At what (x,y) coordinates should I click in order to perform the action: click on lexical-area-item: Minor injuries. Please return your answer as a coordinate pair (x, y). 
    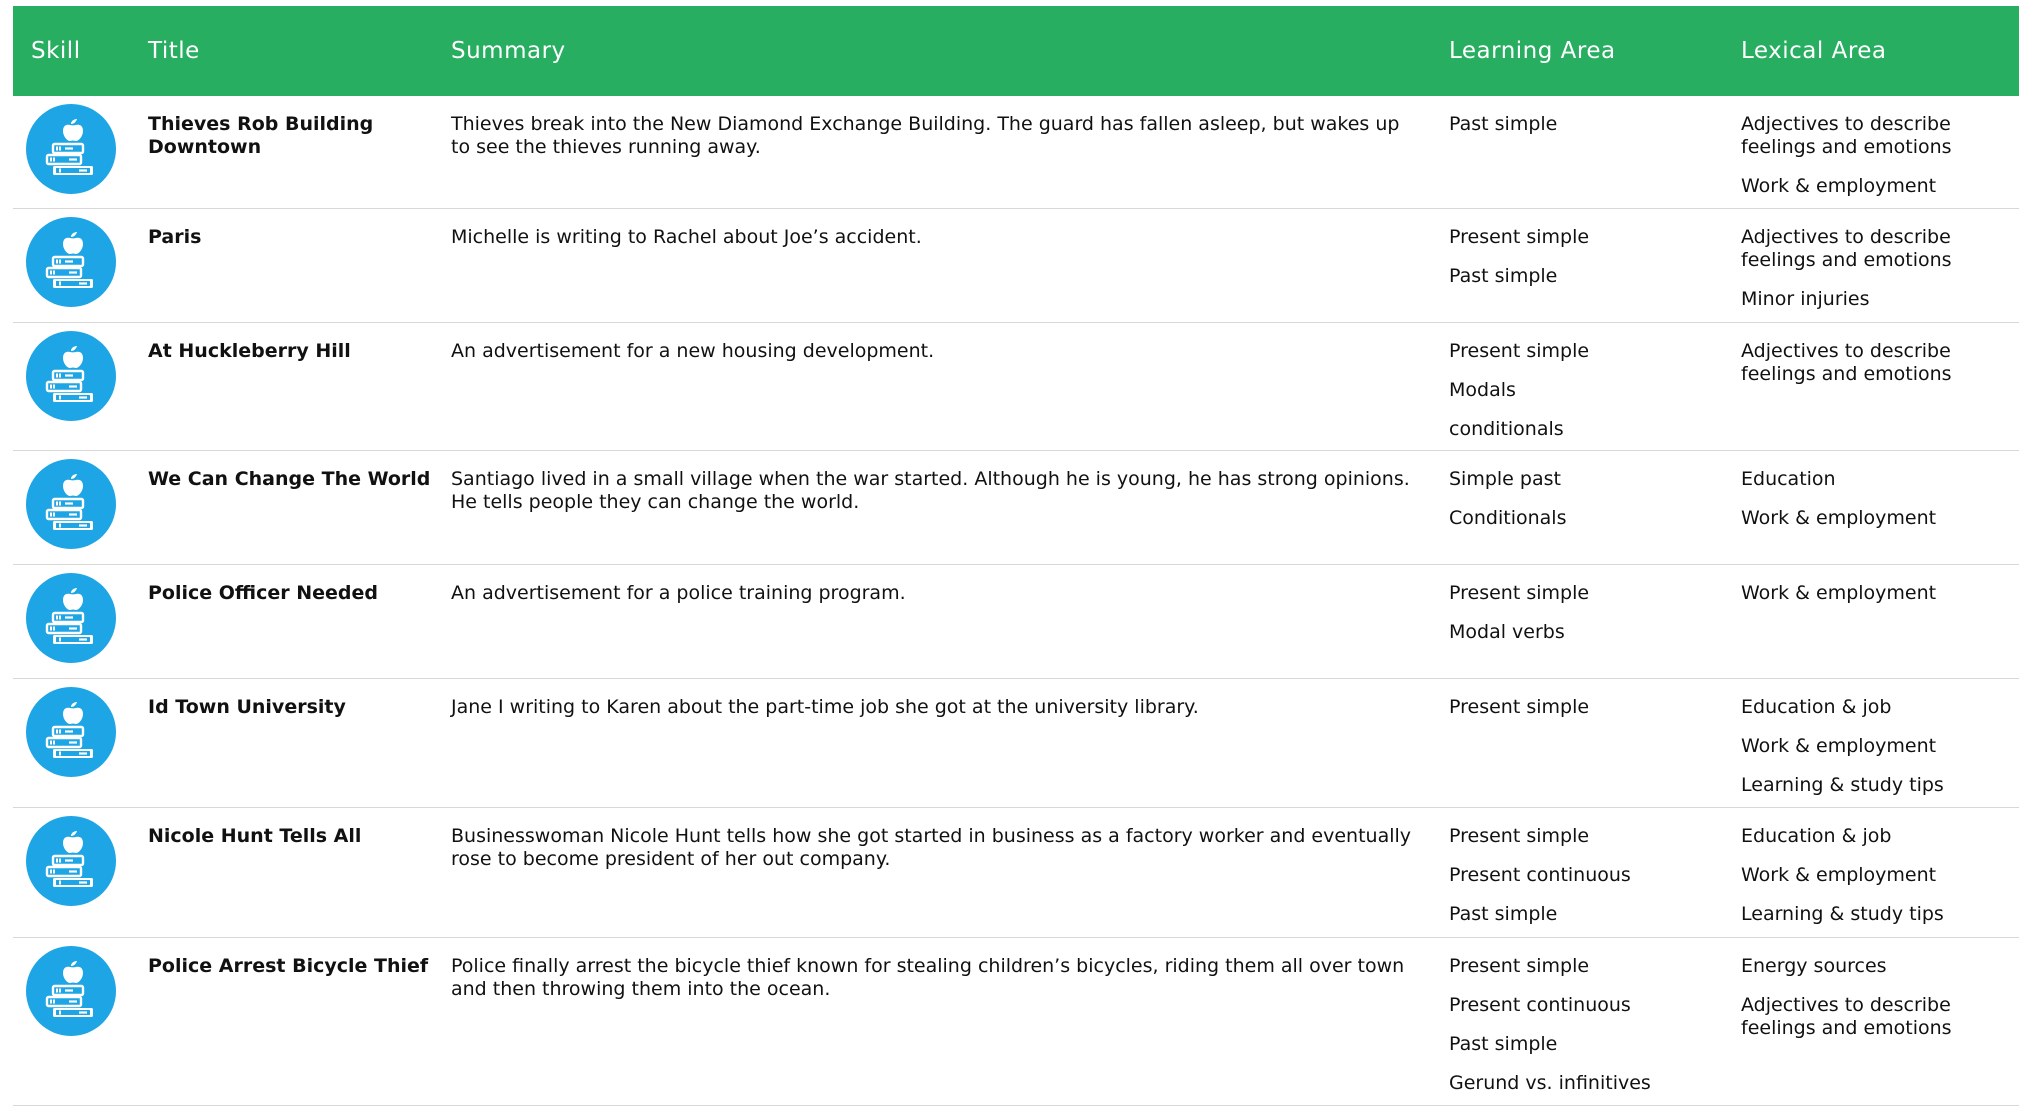
    Looking at the image, I should click on (1805, 299).